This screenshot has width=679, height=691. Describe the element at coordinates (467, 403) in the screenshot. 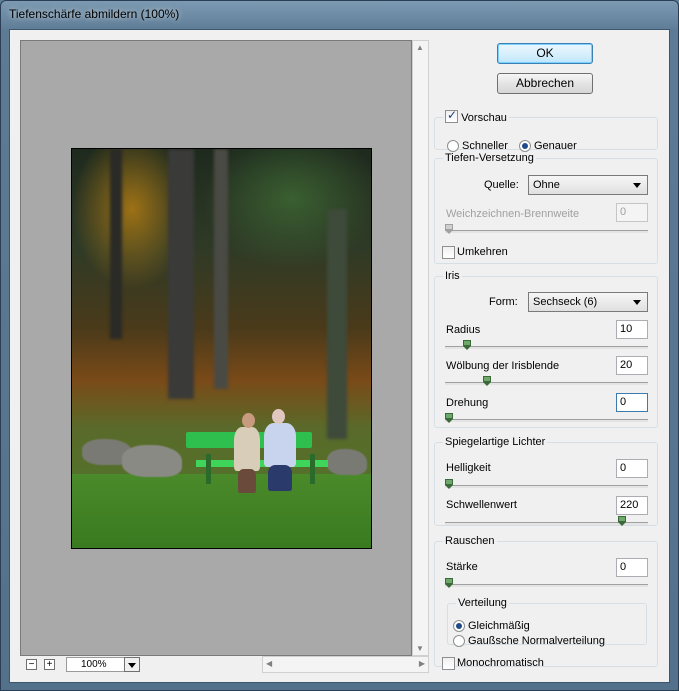

I see `rotation-label: Drehung` at that location.